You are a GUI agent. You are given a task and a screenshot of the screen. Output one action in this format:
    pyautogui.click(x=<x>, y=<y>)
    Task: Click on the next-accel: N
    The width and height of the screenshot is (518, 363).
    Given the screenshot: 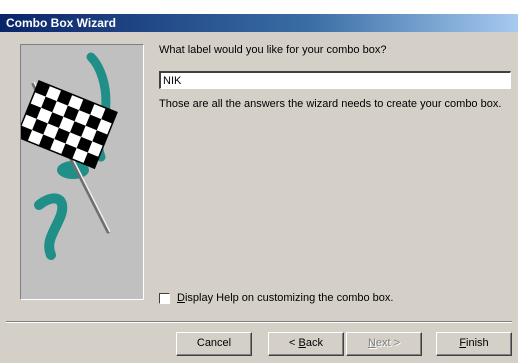 What is the action you would take?
    pyautogui.click(x=371, y=343)
    